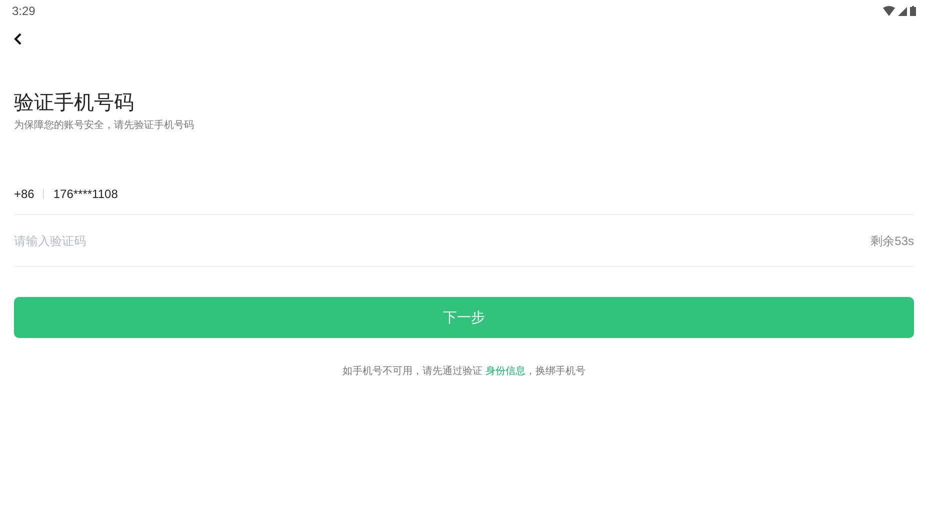 The width and height of the screenshot is (928, 522). I want to click on wifi-icon, so click(889, 11).